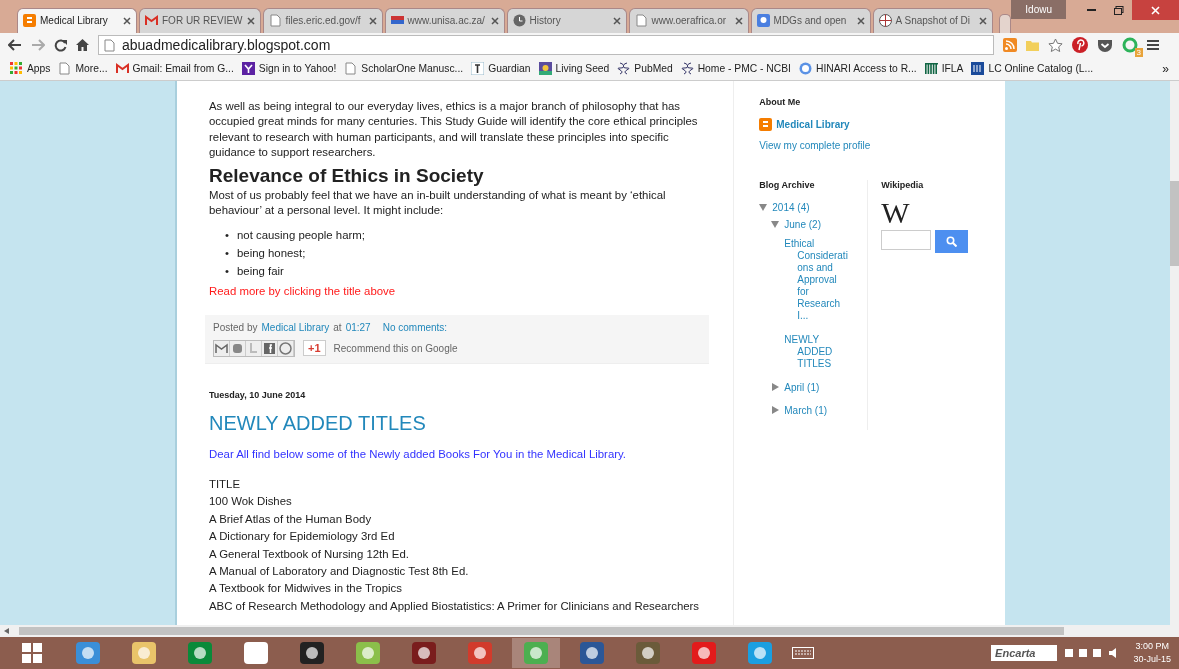  Describe the element at coordinates (30, 69) in the screenshot. I see `bookmark-link: Apps` at that location.